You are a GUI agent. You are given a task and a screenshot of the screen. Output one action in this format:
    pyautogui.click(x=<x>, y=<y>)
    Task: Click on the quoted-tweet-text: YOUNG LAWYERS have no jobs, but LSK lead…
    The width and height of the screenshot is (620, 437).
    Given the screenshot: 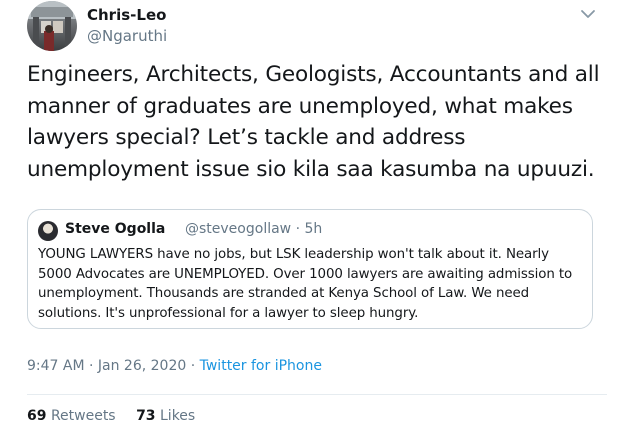 What is the action you would take?
    pyautogui.click(x=305, y=284)
    